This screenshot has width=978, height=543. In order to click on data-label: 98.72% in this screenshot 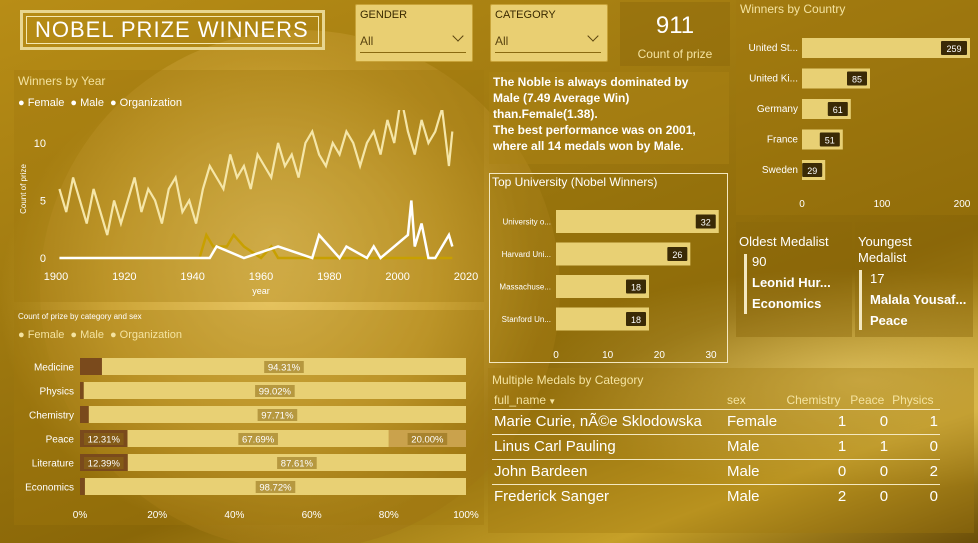, I will do `click(275, 488)`.